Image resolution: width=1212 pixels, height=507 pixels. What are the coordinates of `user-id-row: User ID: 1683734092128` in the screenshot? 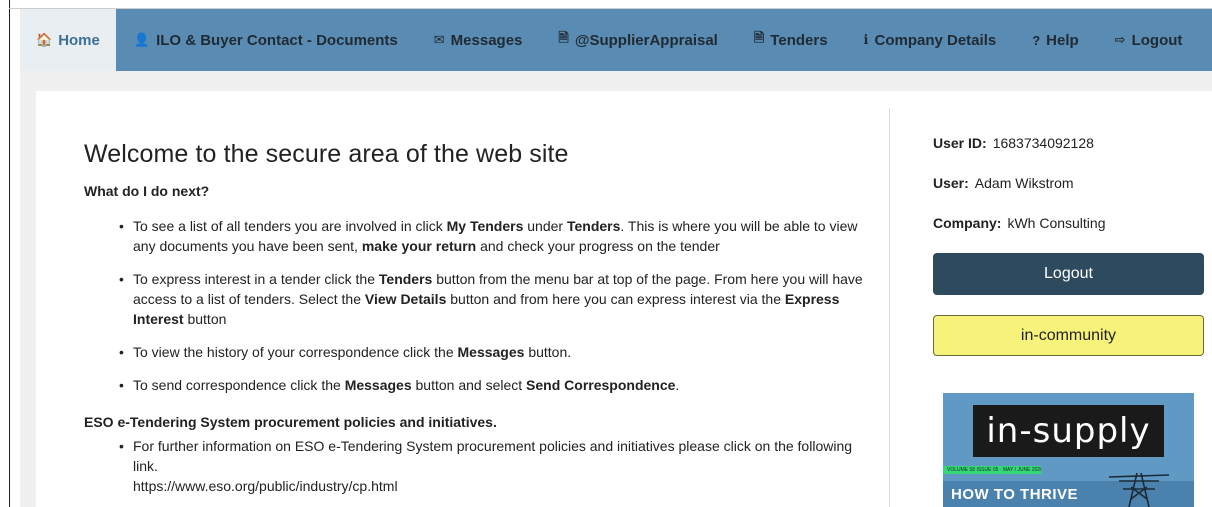 It's located at (1013, 143).